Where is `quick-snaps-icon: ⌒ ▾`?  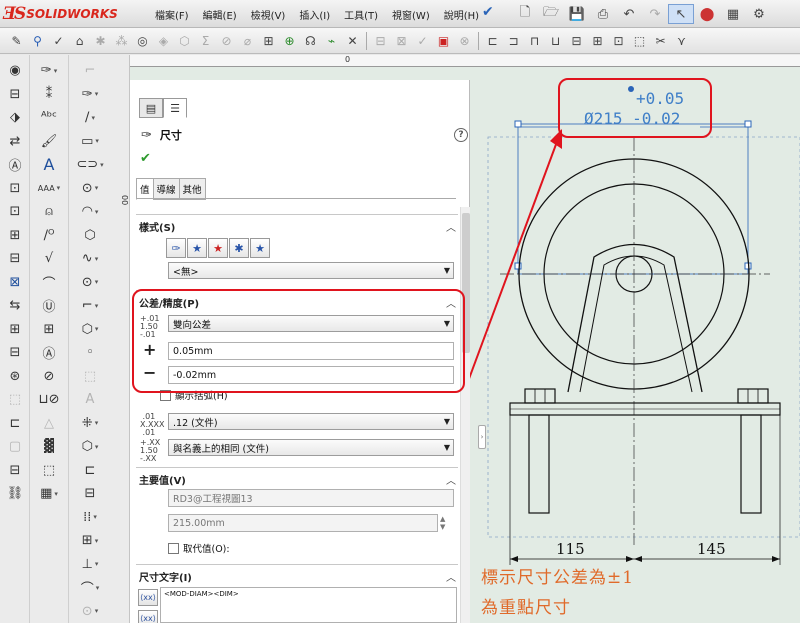 quick-snaps-icon: ⌒ ▾ is located at coordinates (90, 588).